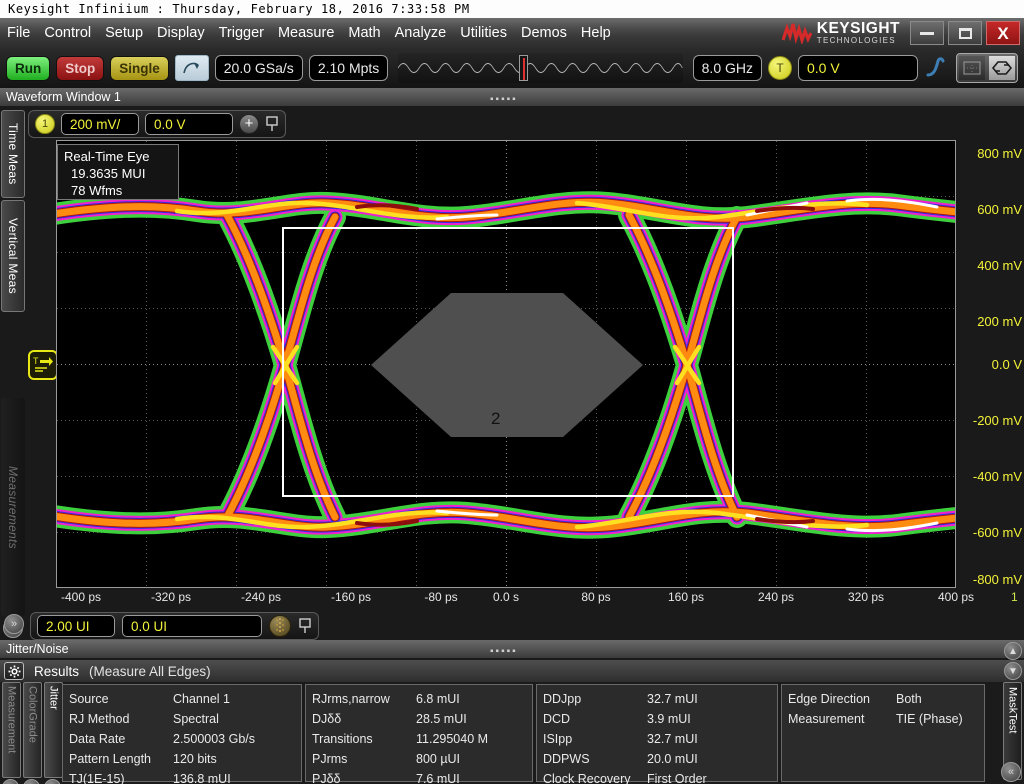  I want to click on results-tab-measurement-expand: », so click(10, 781).